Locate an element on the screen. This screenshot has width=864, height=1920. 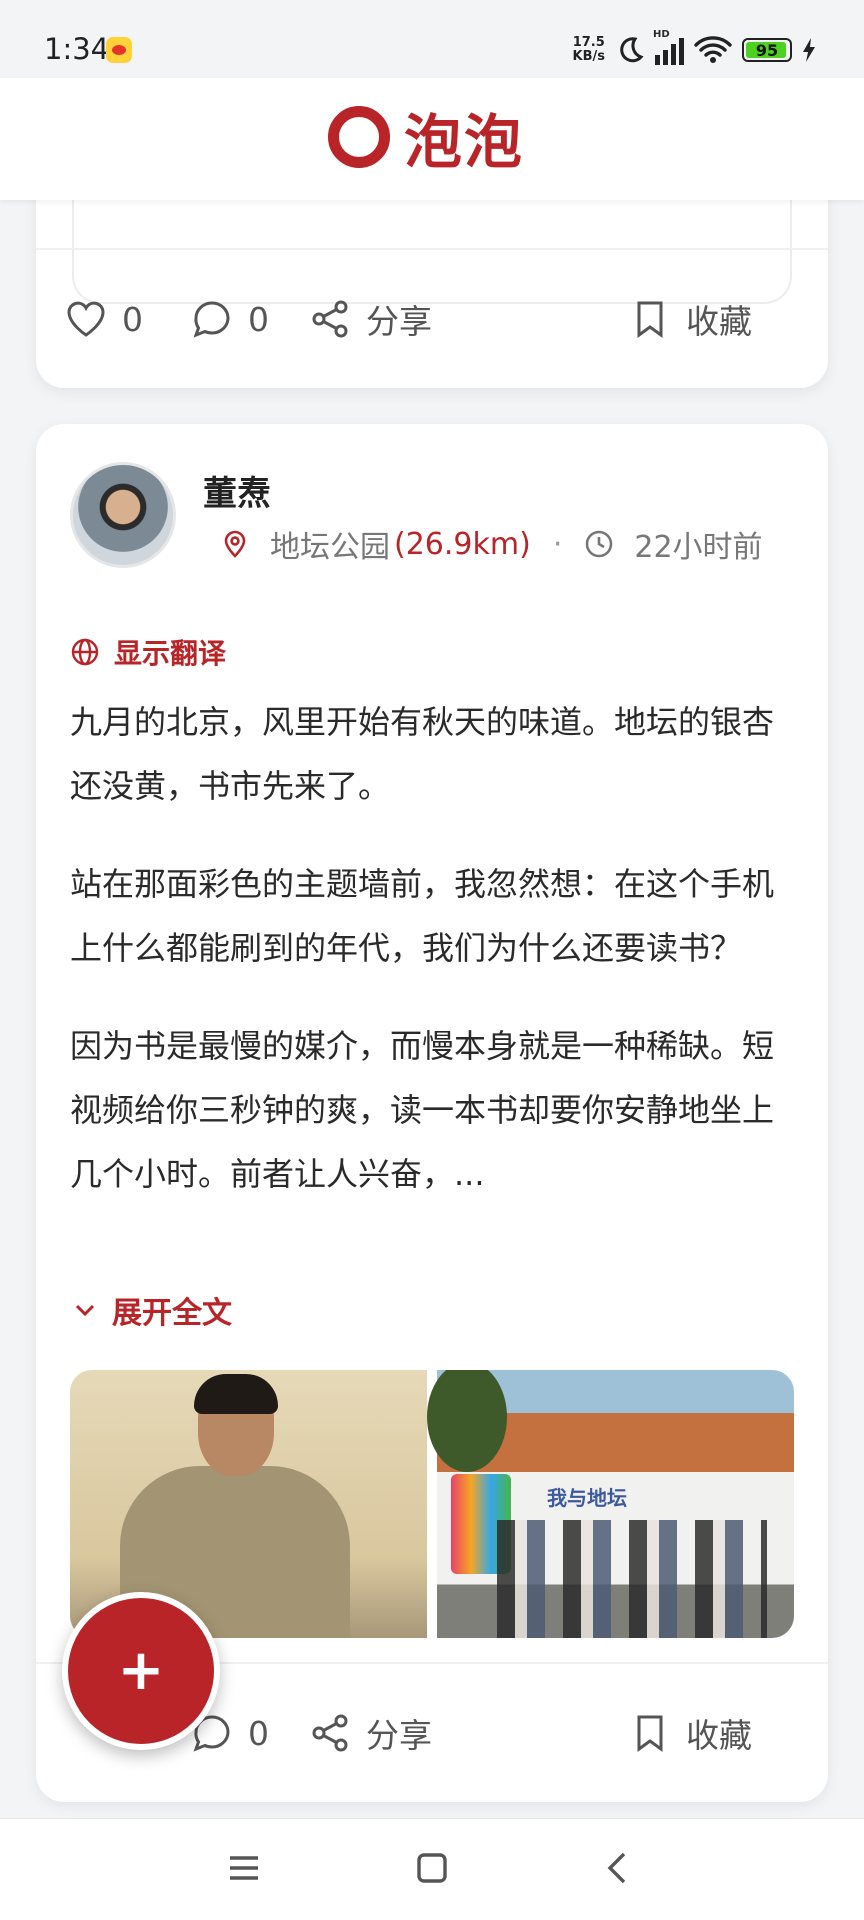
avatar is located at coordinates (123, 515).